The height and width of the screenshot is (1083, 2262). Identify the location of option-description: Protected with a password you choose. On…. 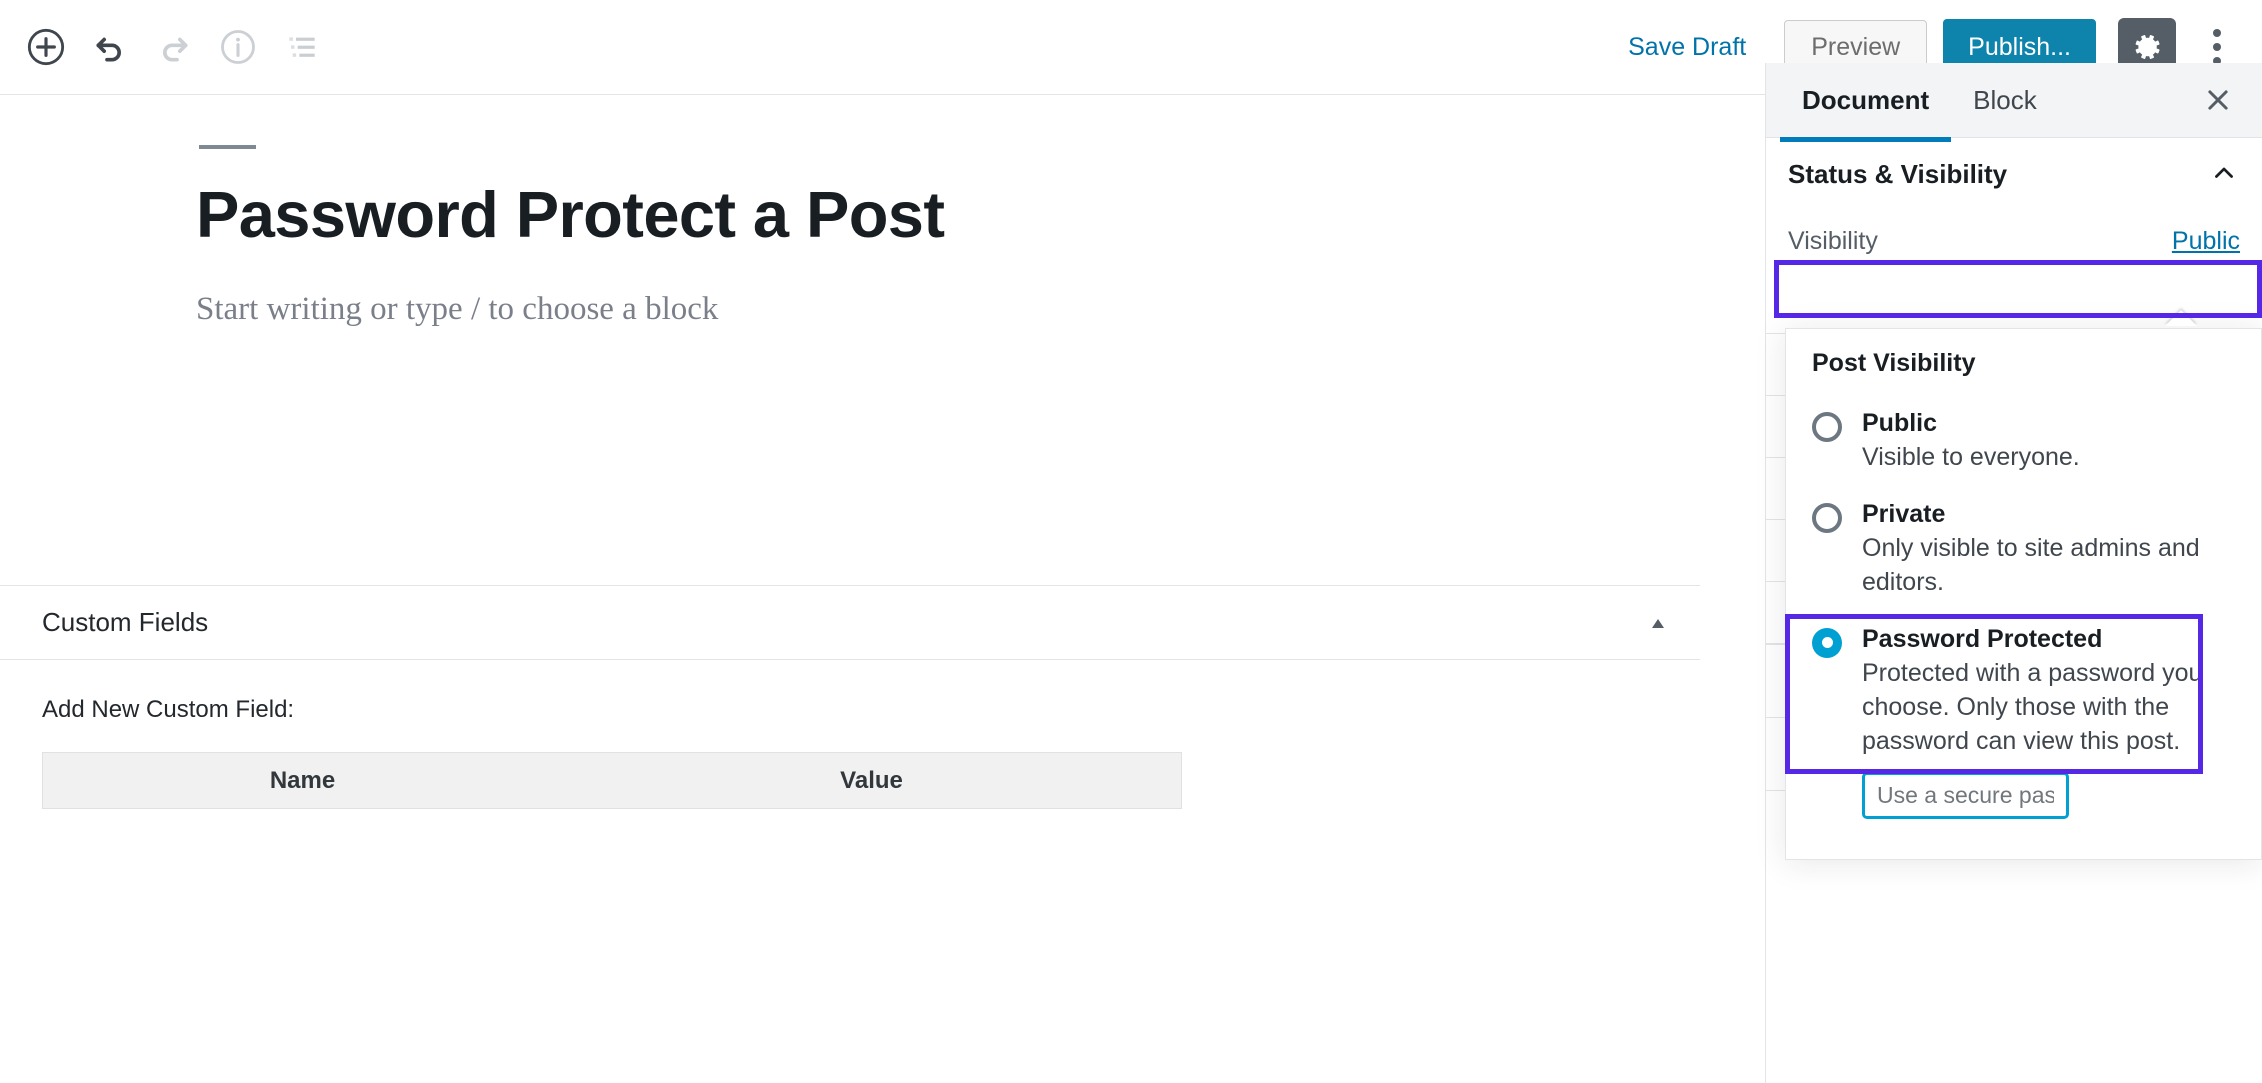
(2032, 707).